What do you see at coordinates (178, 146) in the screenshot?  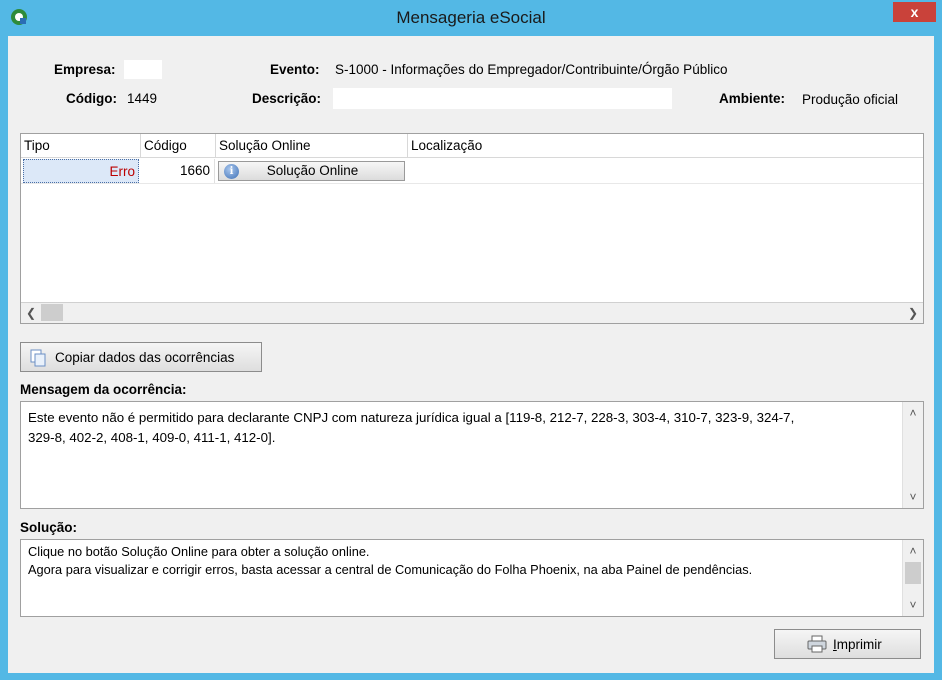 I see `column-header-codigo: Código` at bounding box center [178, 146].